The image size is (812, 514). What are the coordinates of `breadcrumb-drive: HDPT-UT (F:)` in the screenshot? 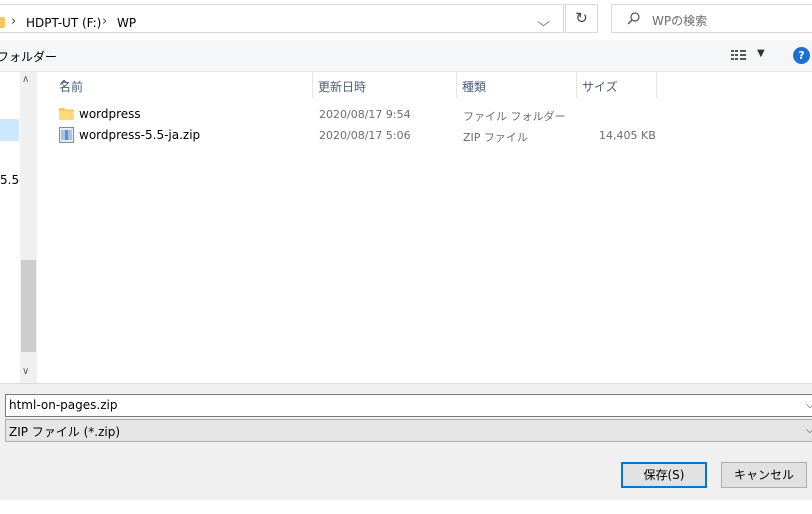 It's located at (63, 23).